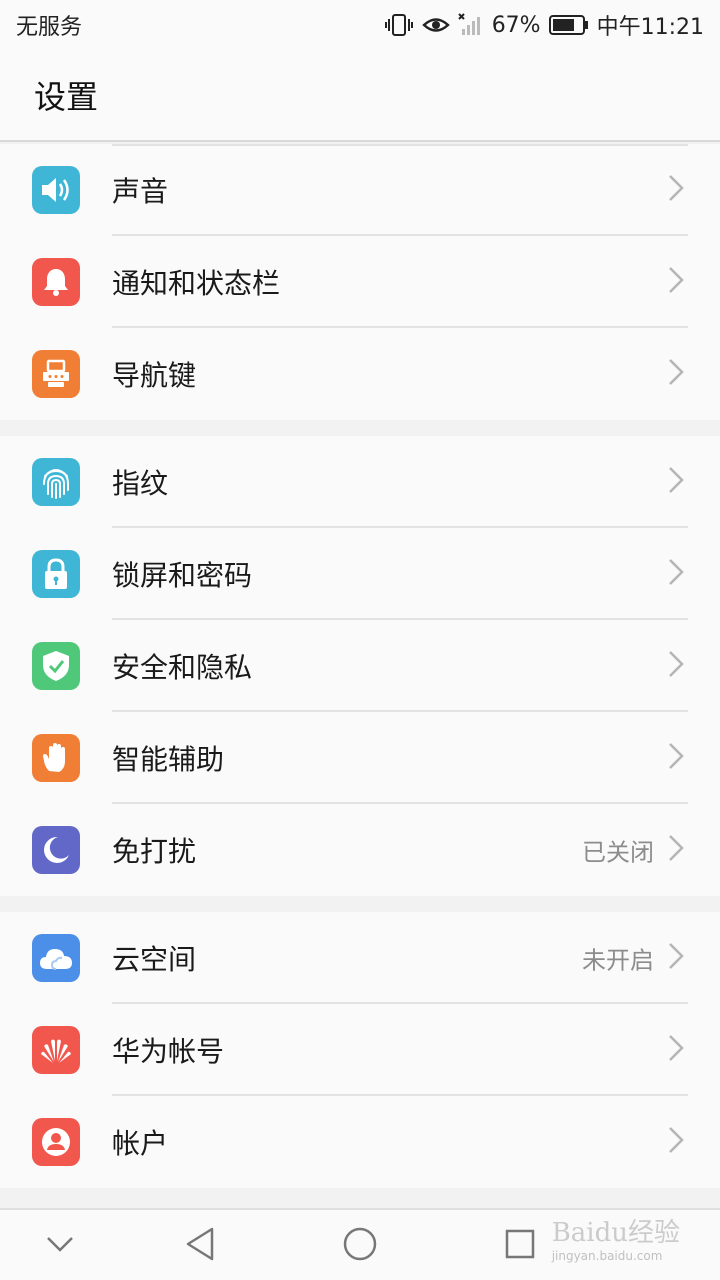 The height and width of the screenshot is (1280, 720). What do you see at coordinates (56, 374) in the screenshot?
I see `navigation-key-icon` at bounding box center [56, 374].